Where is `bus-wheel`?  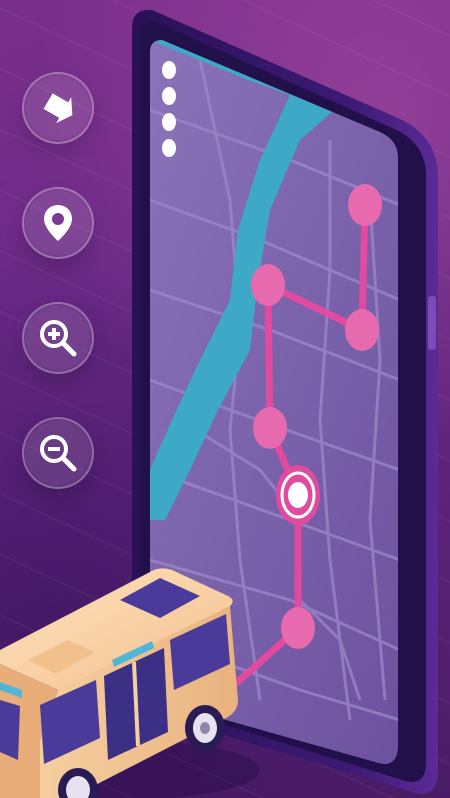 bus-wheel is located at coordinates (205, 728).